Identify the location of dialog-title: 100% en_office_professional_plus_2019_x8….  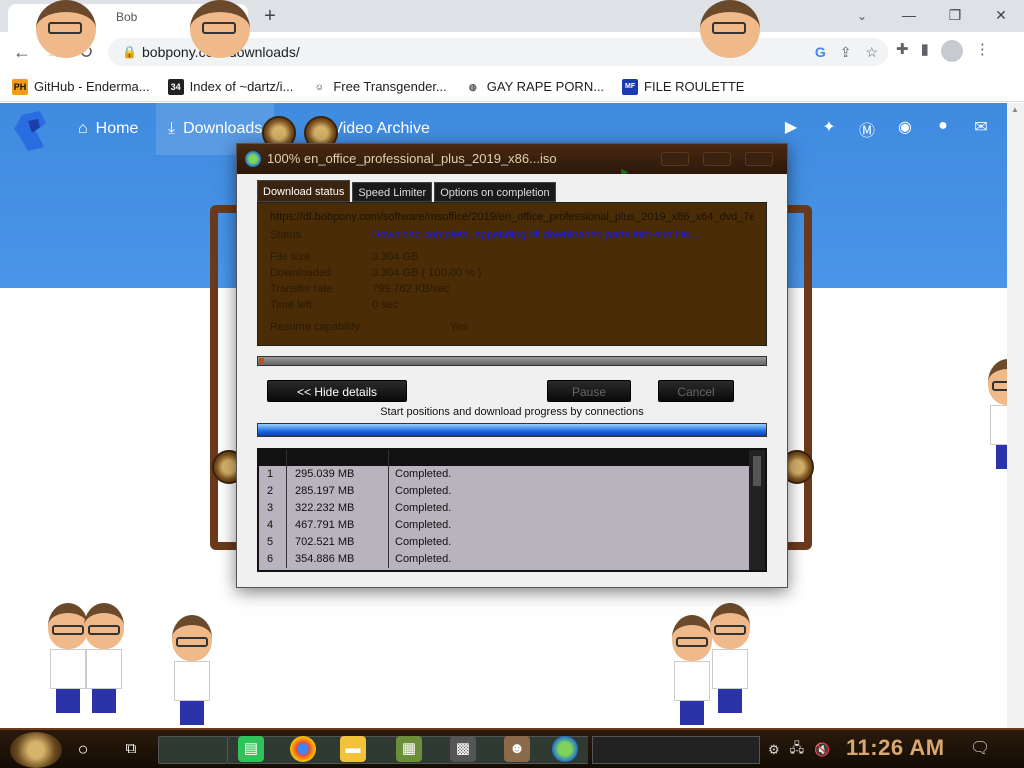
(412, 158).